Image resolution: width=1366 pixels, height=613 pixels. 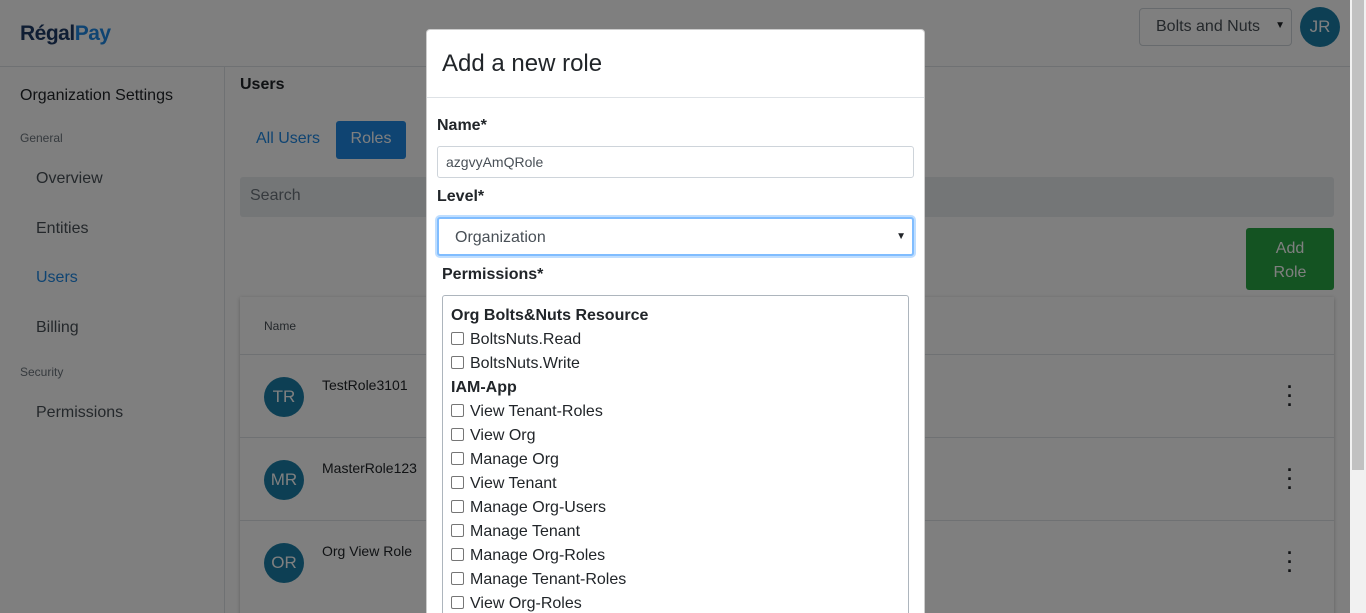 I want to click on page-scrollbar, so click(x=1358, y=306).